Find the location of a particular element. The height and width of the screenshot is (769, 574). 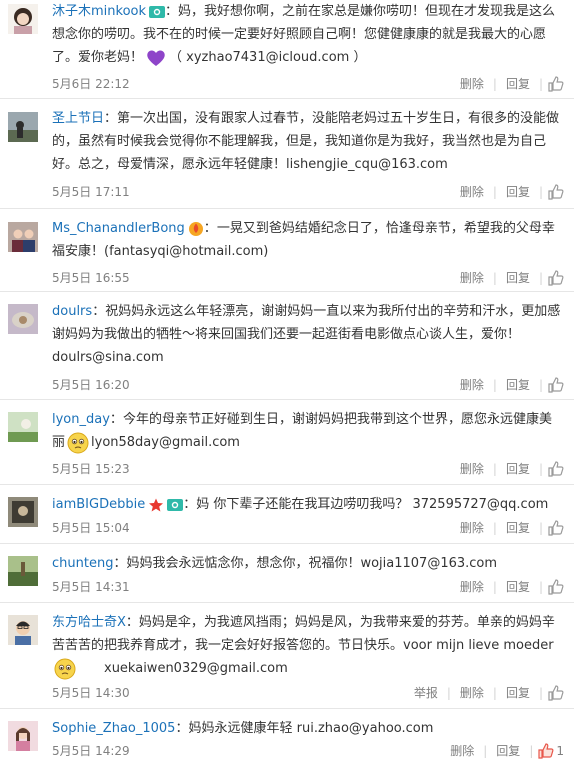

star-badge-icon is located at coordinates (156, 505).